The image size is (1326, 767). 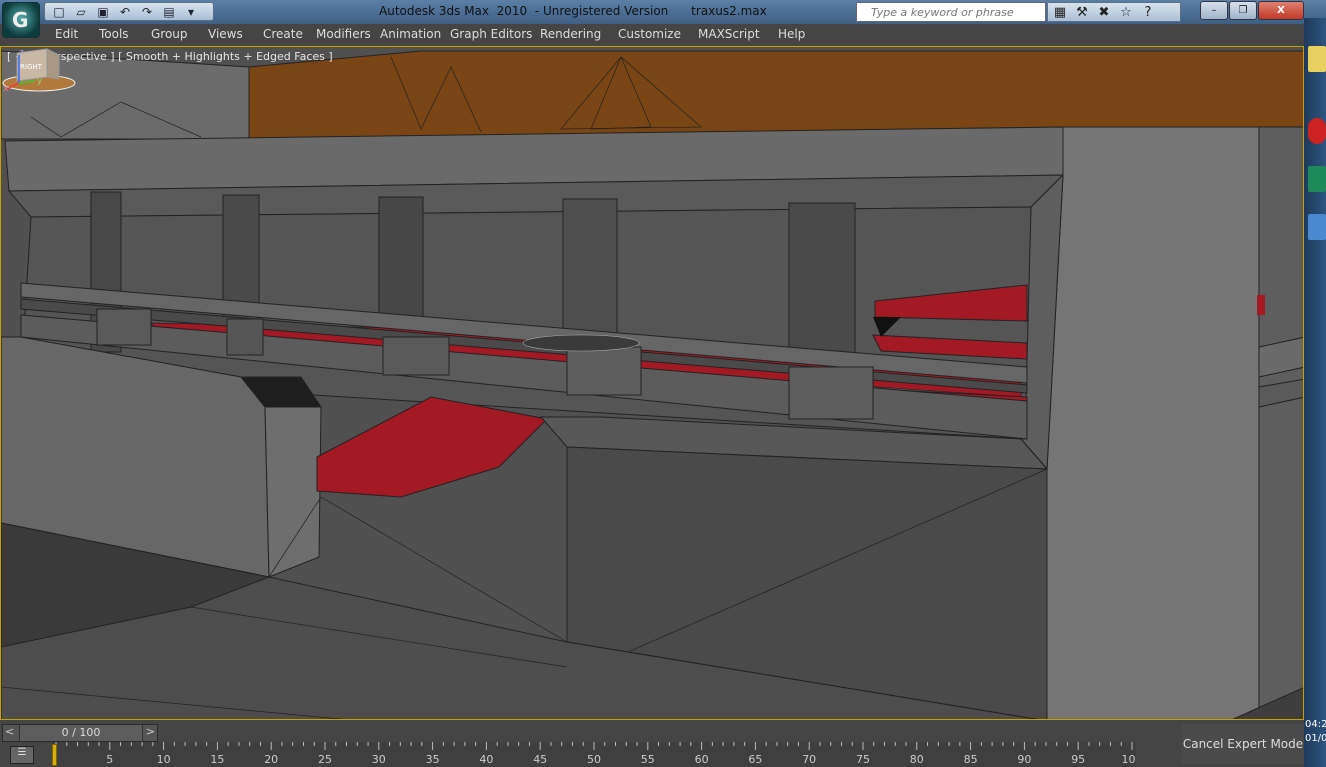 I want to click on tick-label: 25, so click(x=325, y=759).